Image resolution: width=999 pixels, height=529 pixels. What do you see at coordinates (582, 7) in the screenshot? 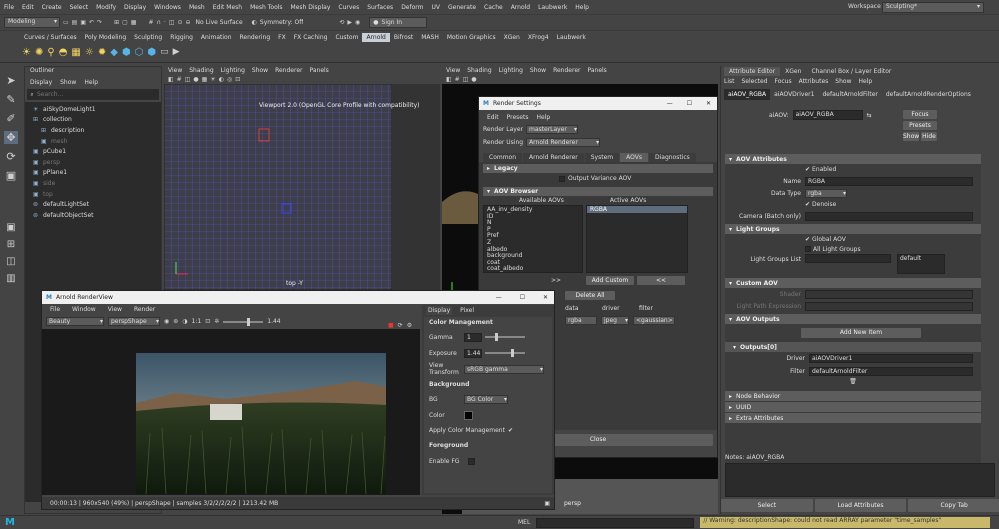
I see `menu-help: Help` at bounding box center [582, 7].